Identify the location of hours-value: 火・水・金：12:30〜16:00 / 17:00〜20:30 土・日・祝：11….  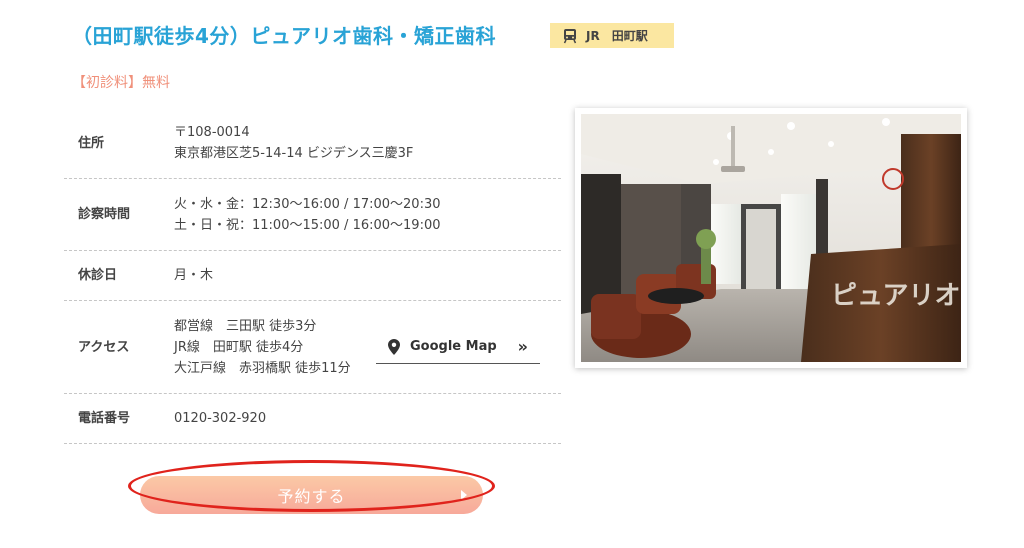
(367, 215).